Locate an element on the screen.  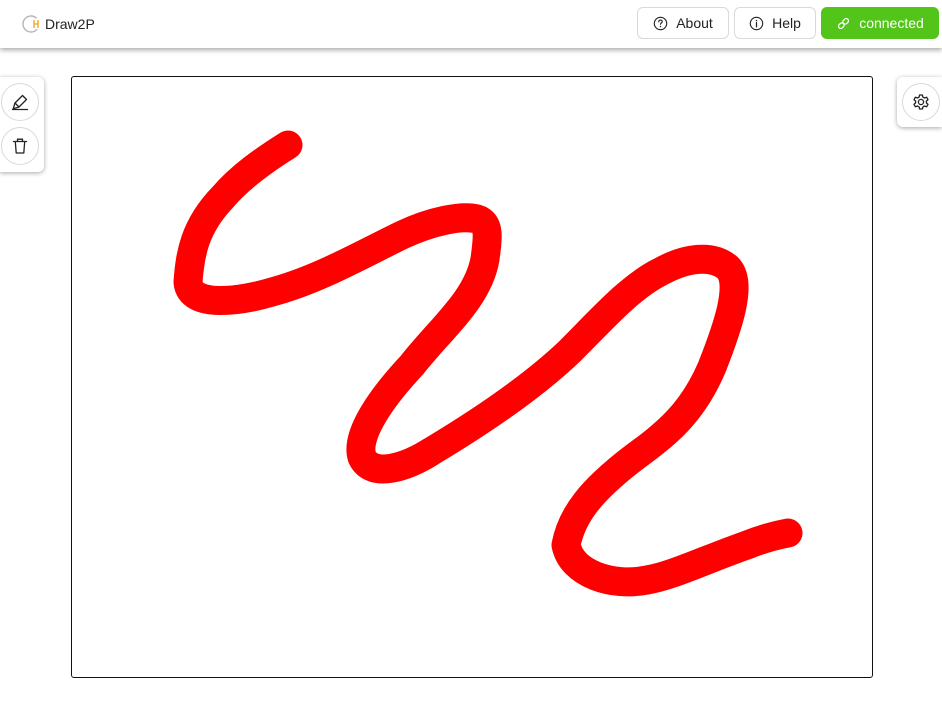
top-bar: Draw2P About Help connected is located at coordinates (471, 24).